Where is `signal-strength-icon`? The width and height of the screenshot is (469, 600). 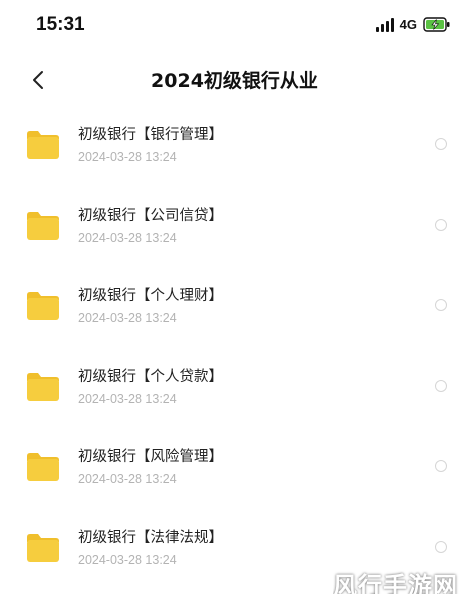 signal-strength-icon is located at coordinates (384, 24).